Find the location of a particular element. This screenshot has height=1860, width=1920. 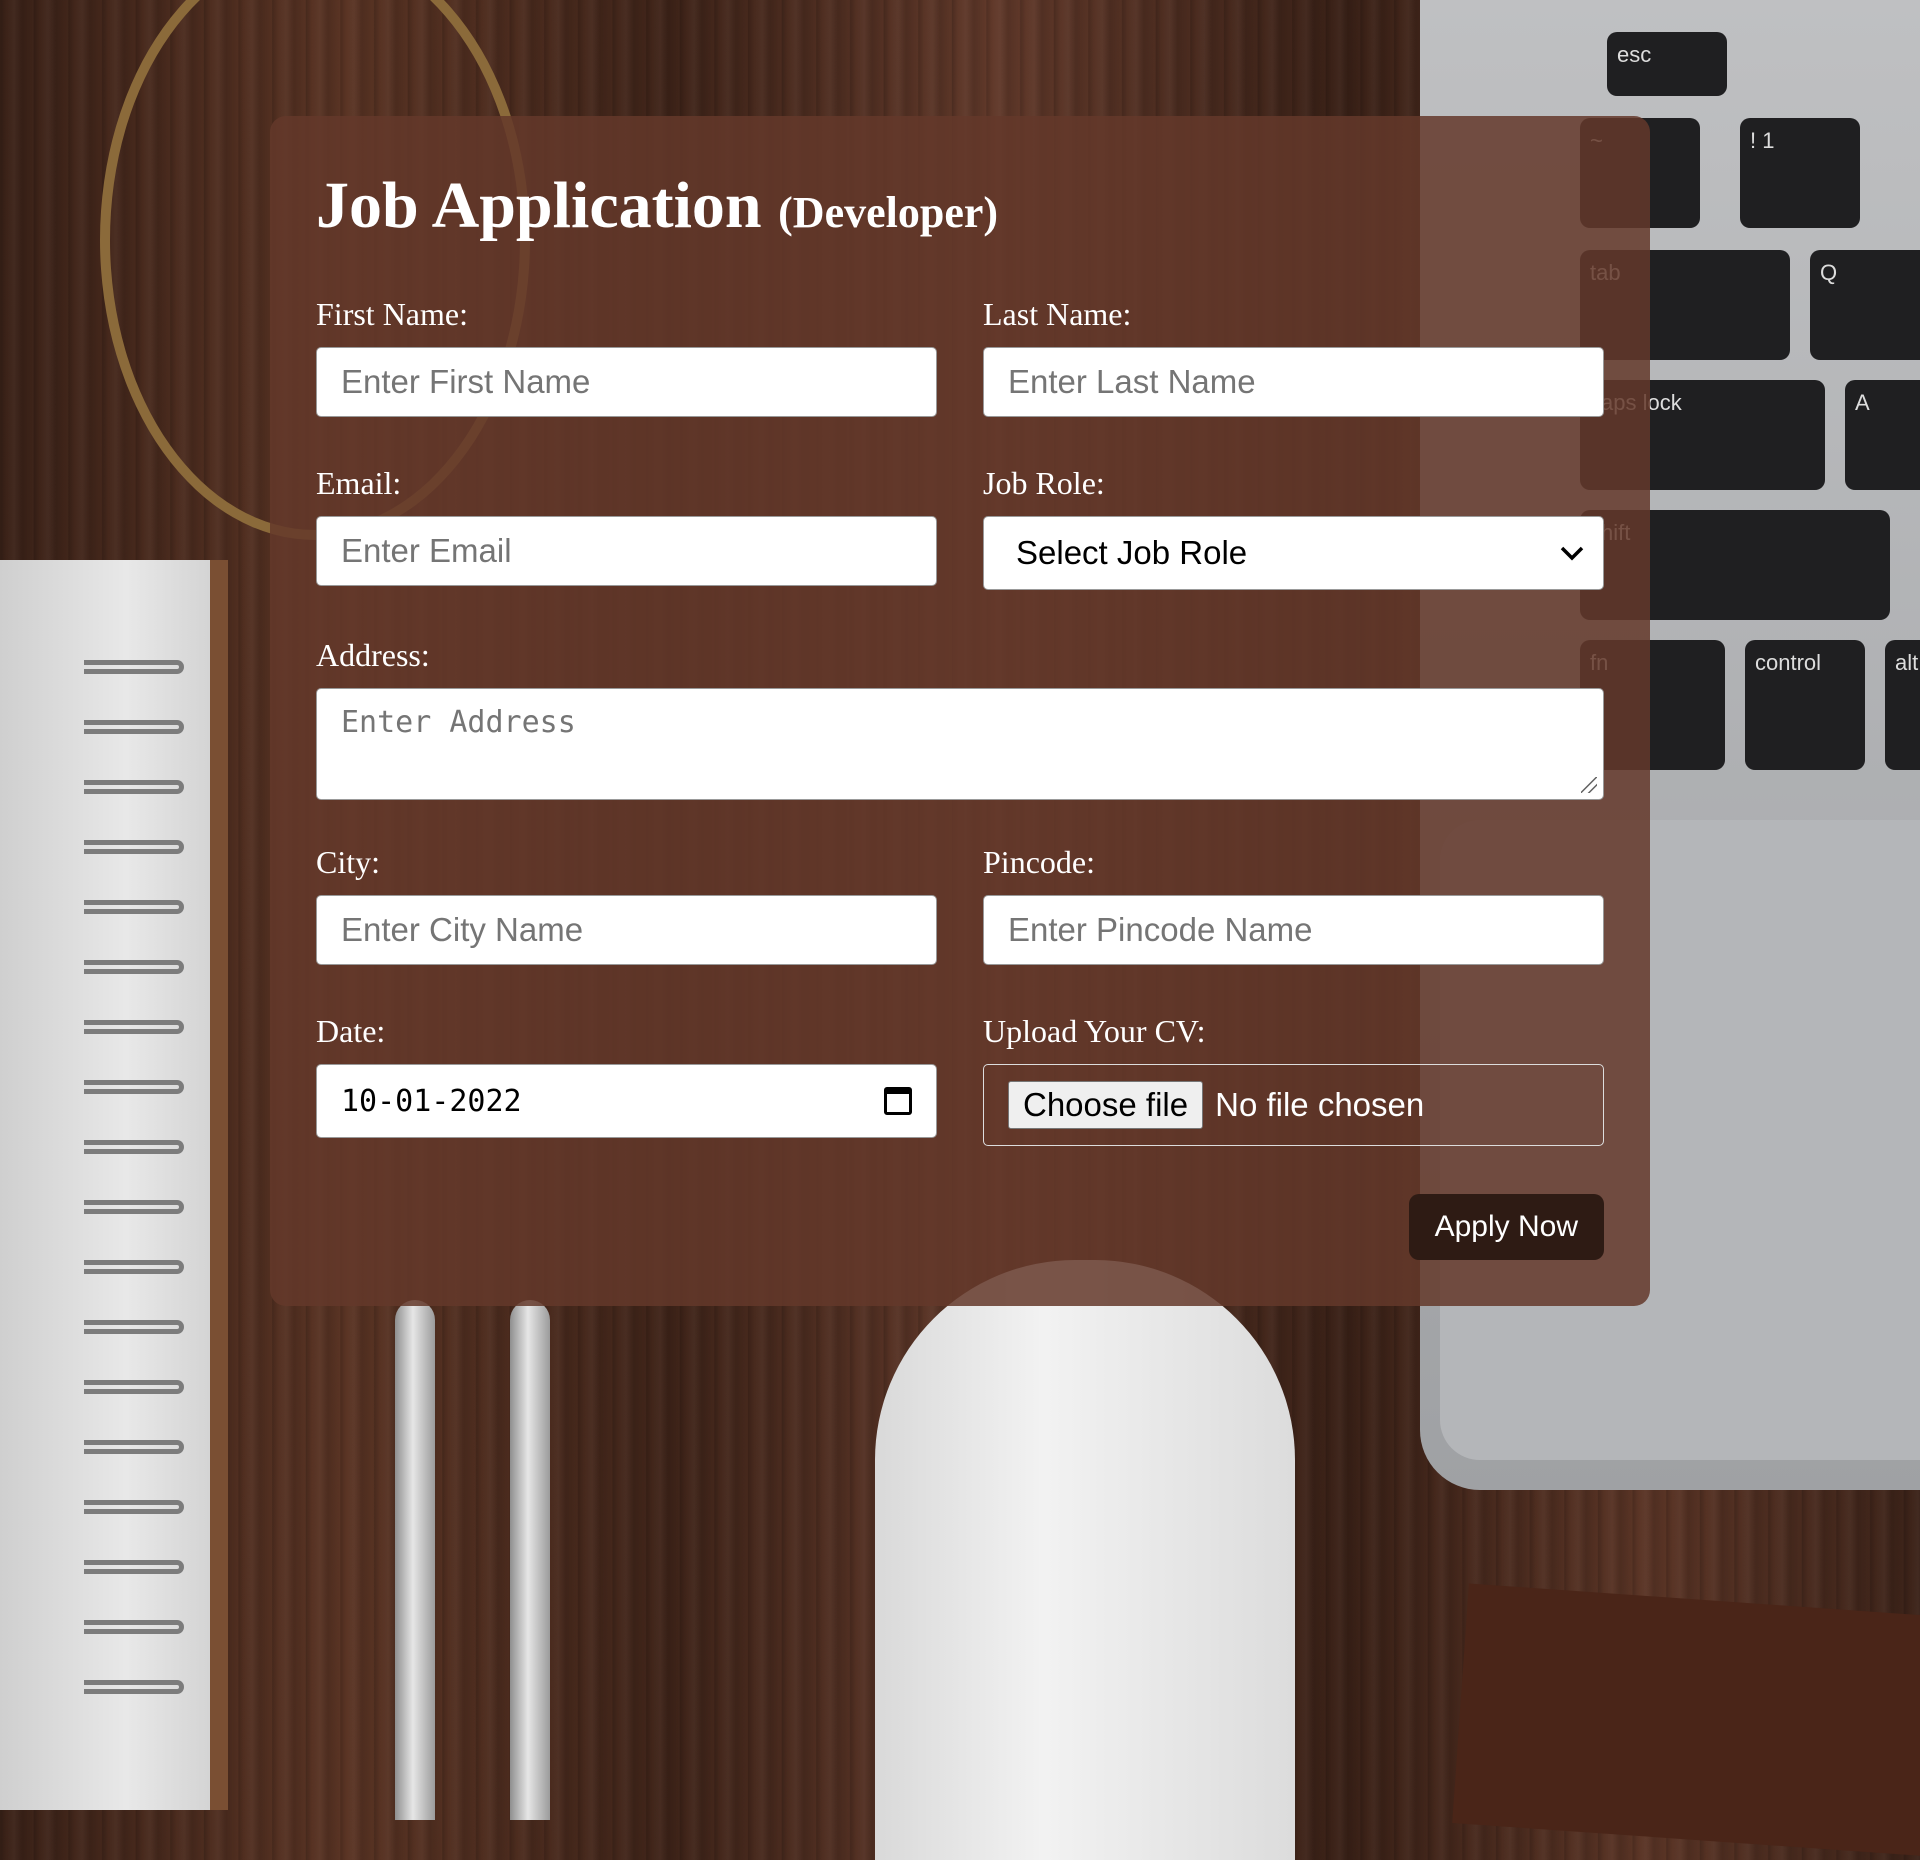

choose-file-button: Choose file is located at coordinates (1106, 1105).